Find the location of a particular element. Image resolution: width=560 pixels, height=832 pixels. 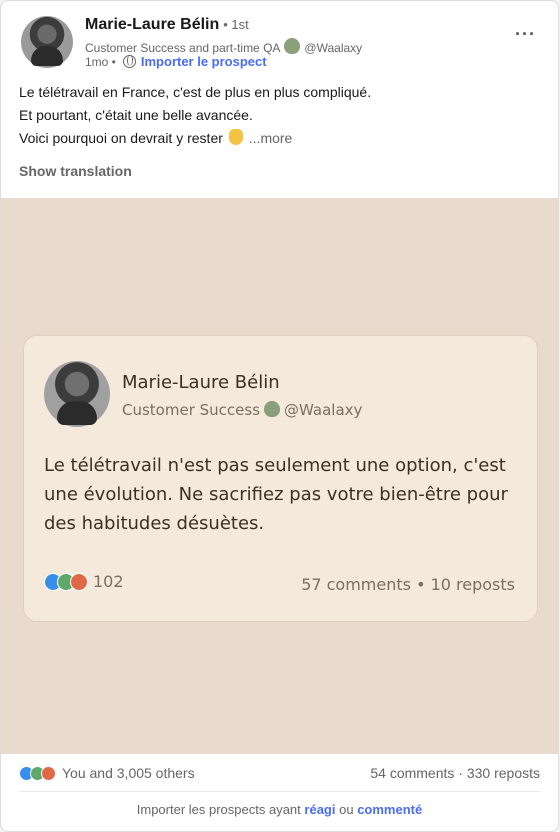

show-translation-button: Show translation is located at coordinates (75, 171).